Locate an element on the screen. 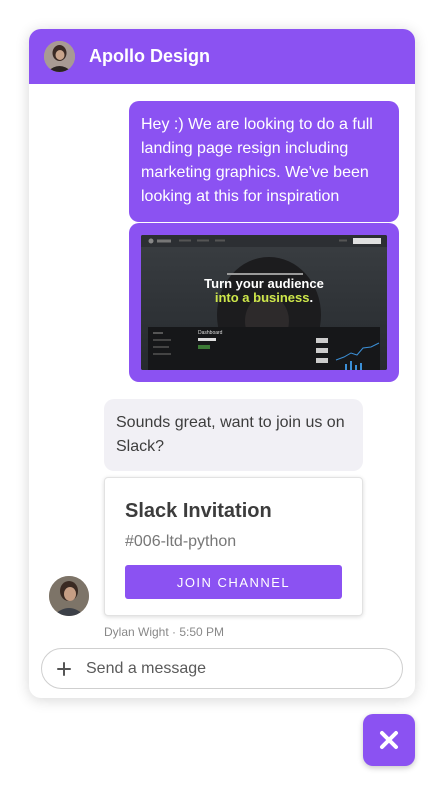  headline-end: . is located at coordinates (311, 297).